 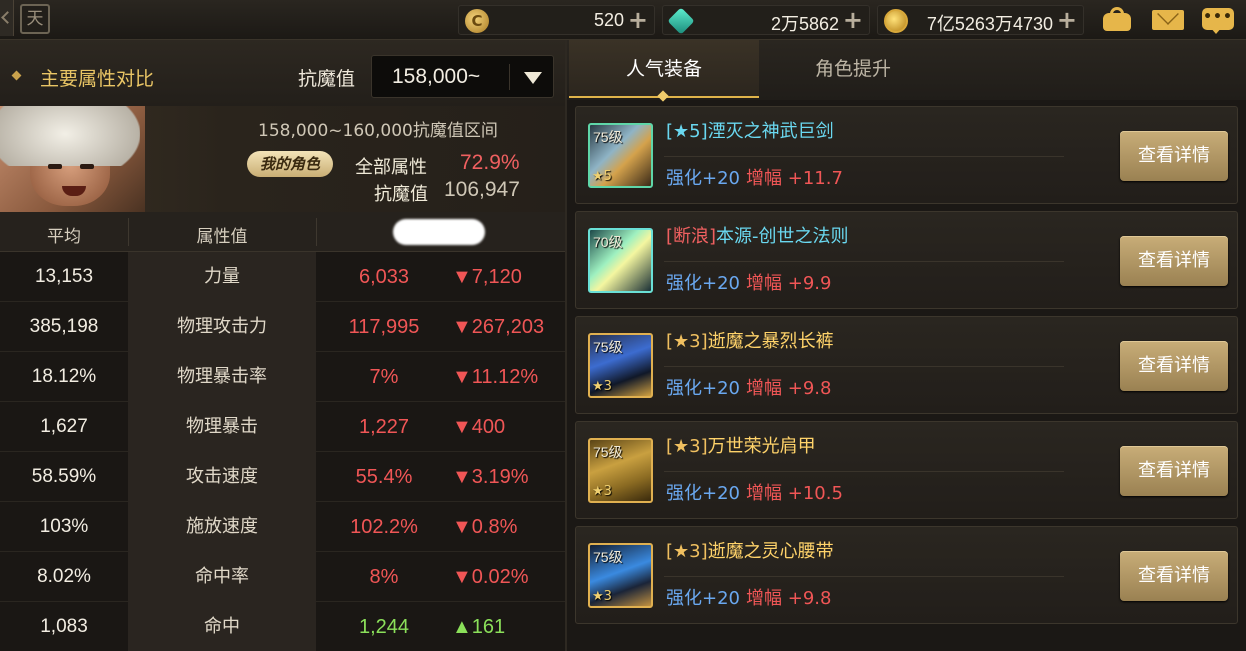 I want to click on row-attribute-name: 力量, so click(x=222, y=277).